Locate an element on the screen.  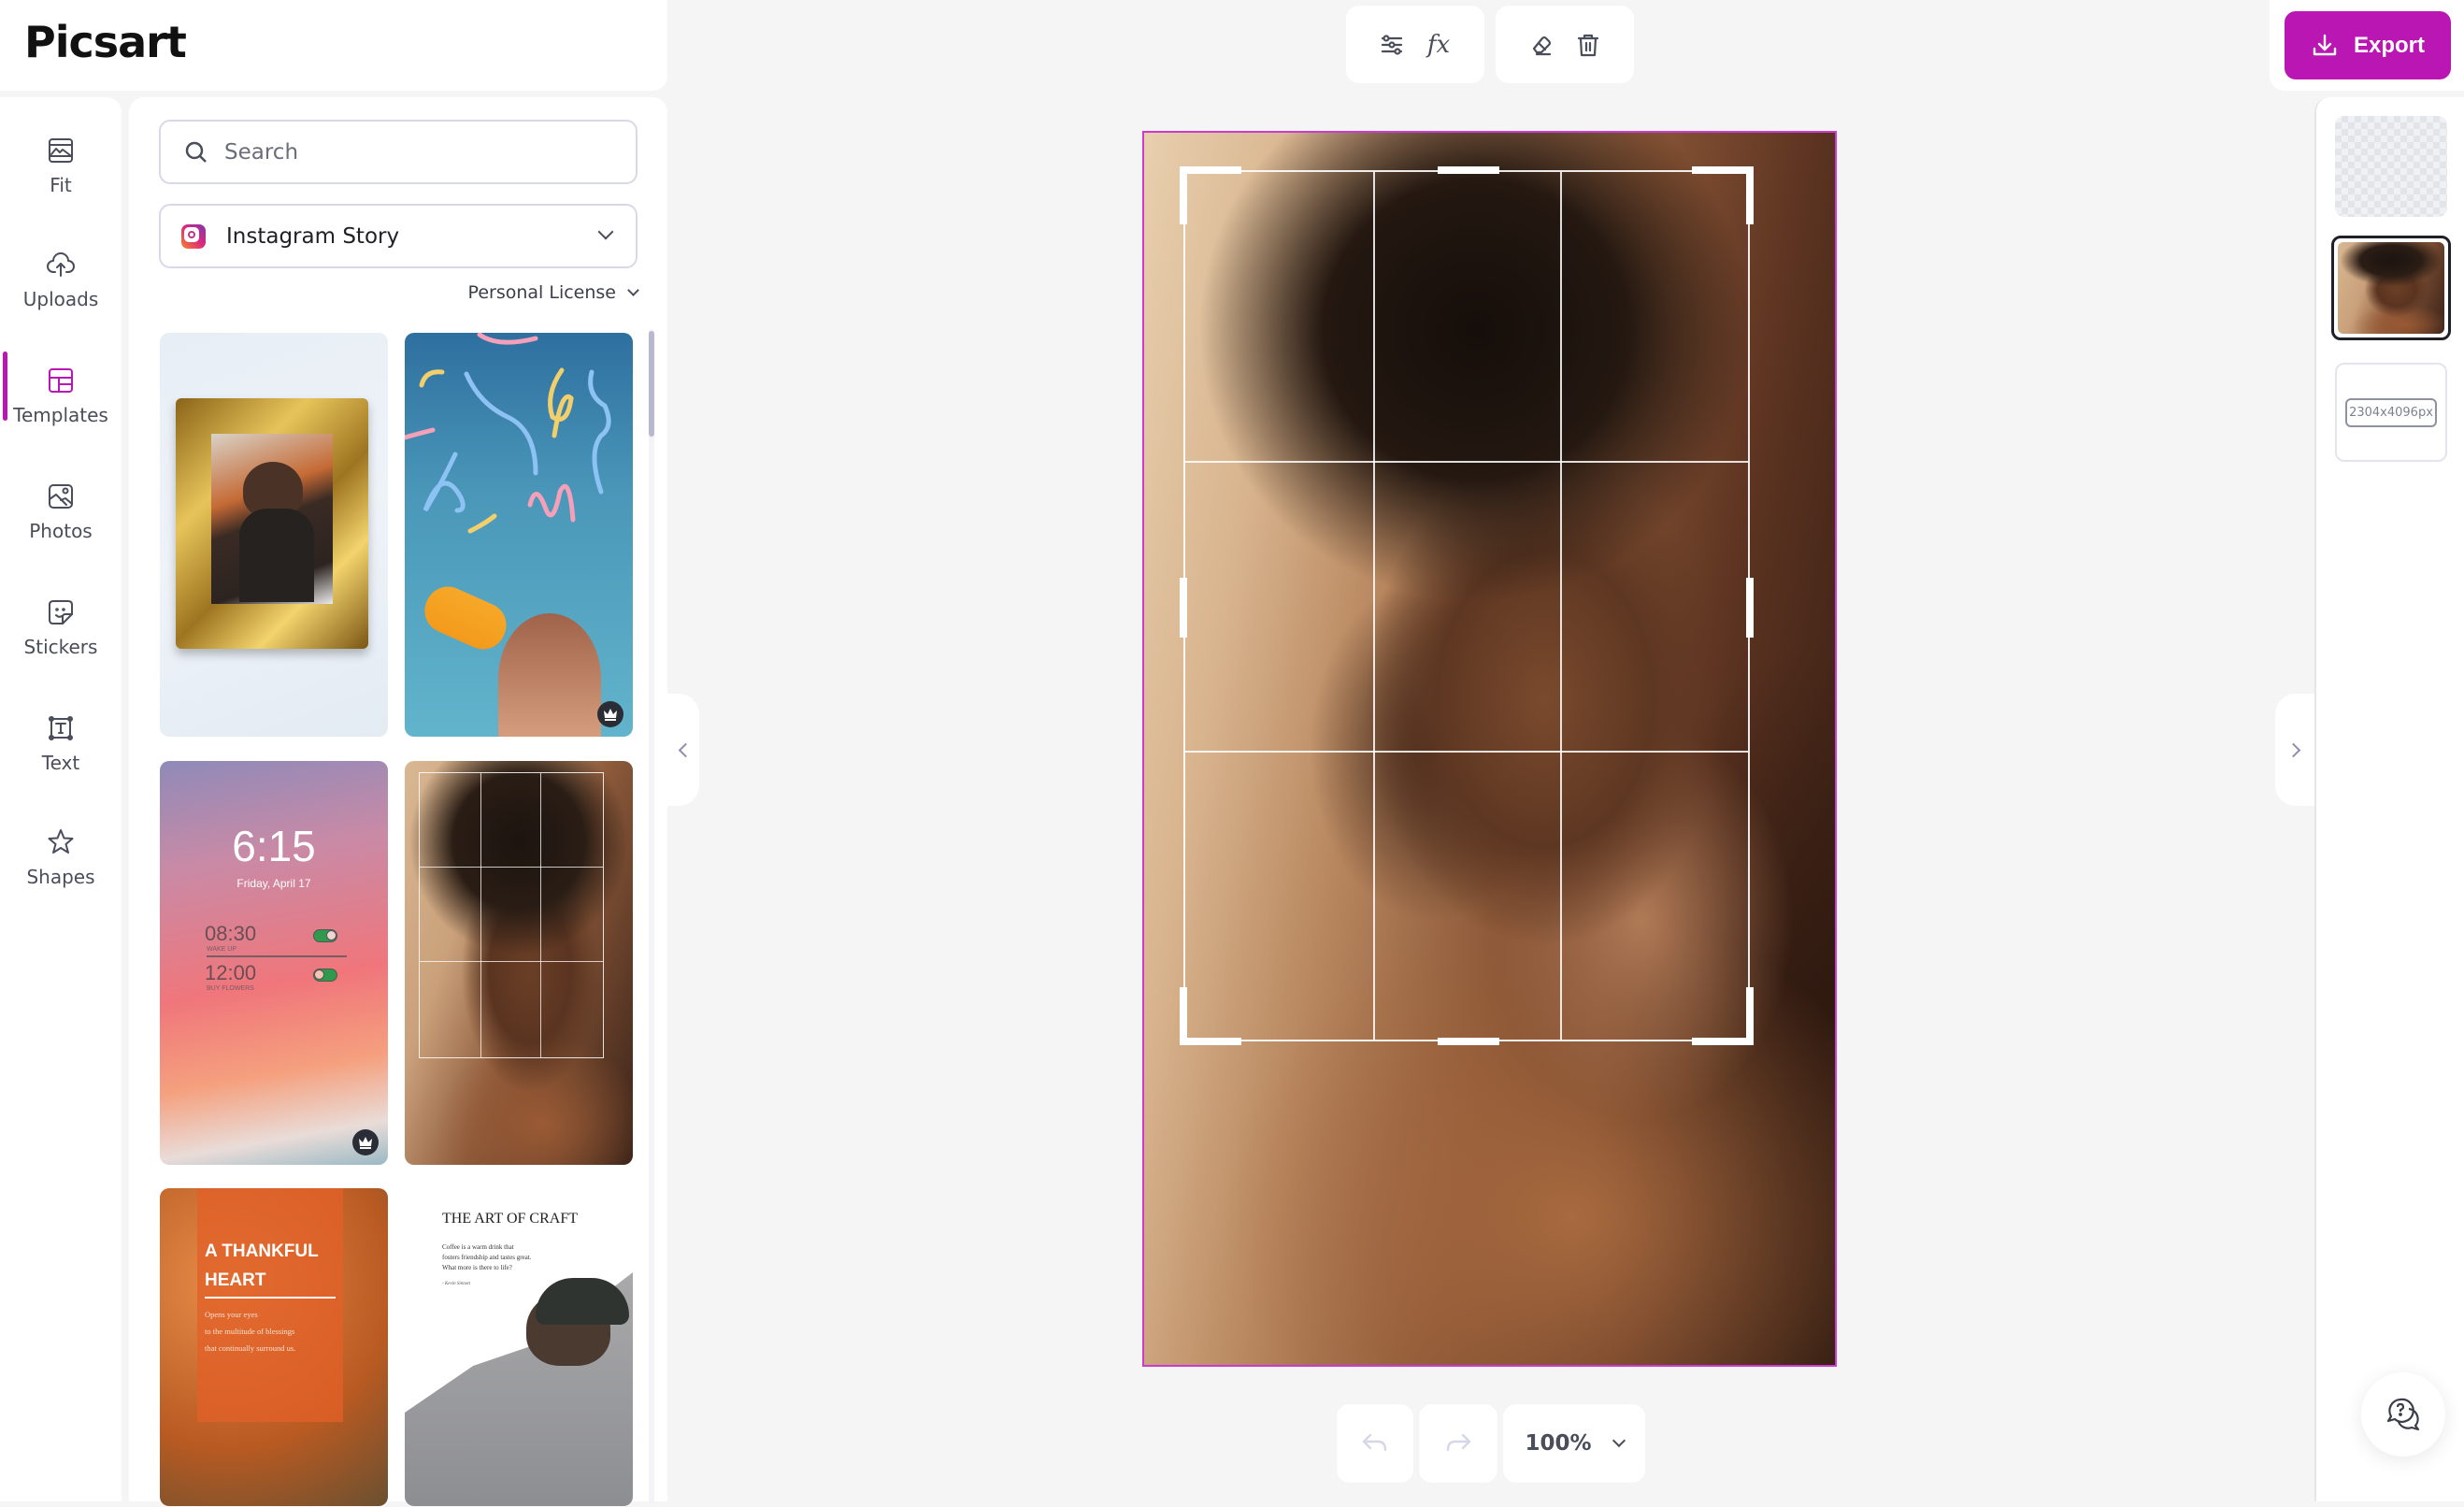
delete-button is located at coordinates (1588, 45).